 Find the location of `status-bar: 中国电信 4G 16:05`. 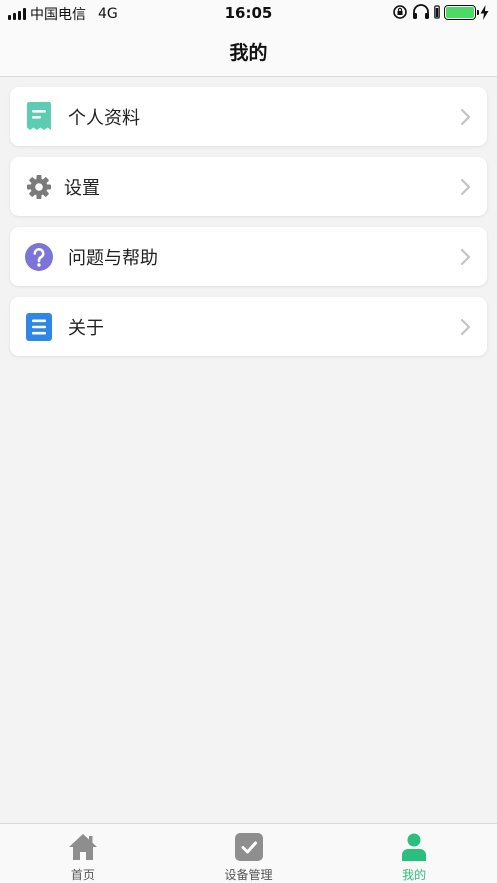

status-bar: 中国电信 4G 16:05 is located at coordinates (248, 13).